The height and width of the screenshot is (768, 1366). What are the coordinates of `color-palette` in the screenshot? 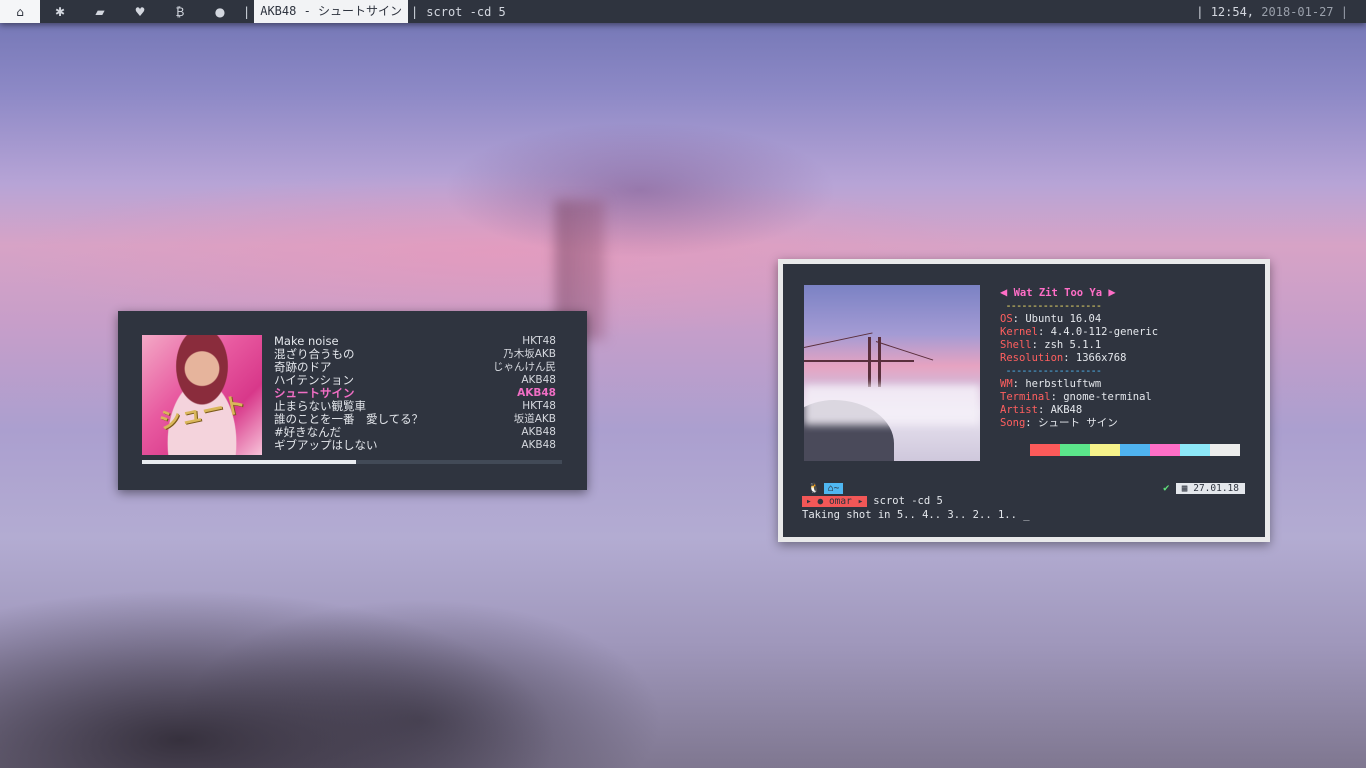 It's located at (1135, 450).